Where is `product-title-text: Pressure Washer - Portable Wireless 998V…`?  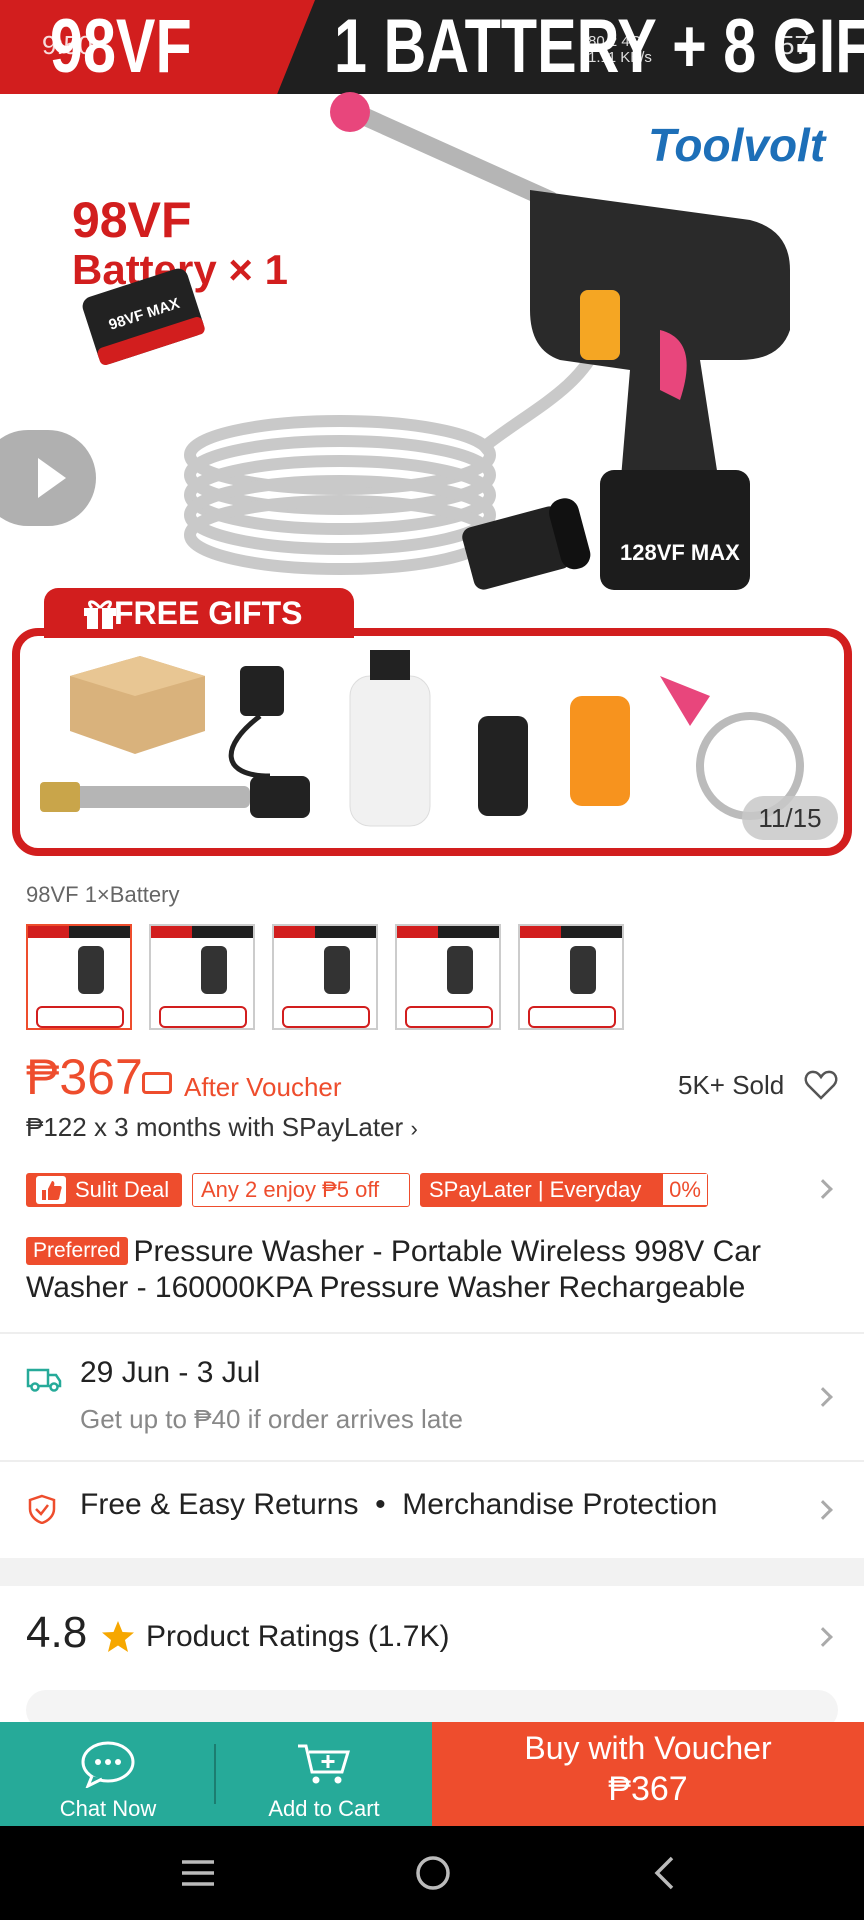 product-title-text: Pressure Washer - Portable Wireless 998V… is located at coordinates (393, 1269).